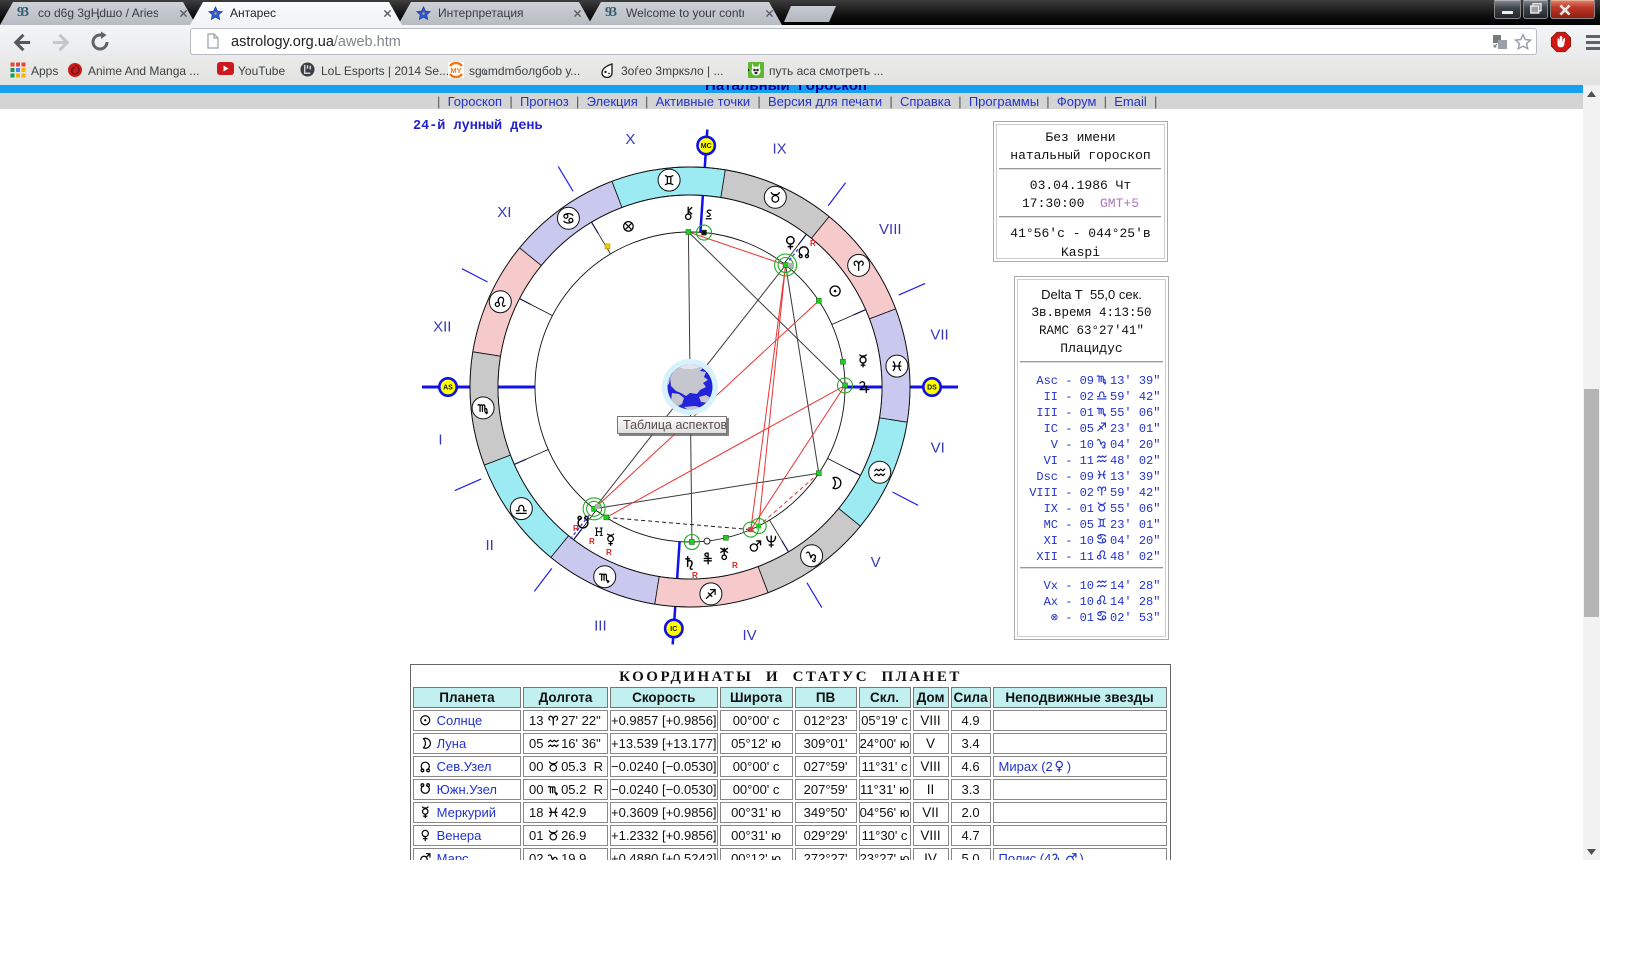 This screenshot has width=1632, height=976. I want to click on svg-text: XI, so click(504, 212).